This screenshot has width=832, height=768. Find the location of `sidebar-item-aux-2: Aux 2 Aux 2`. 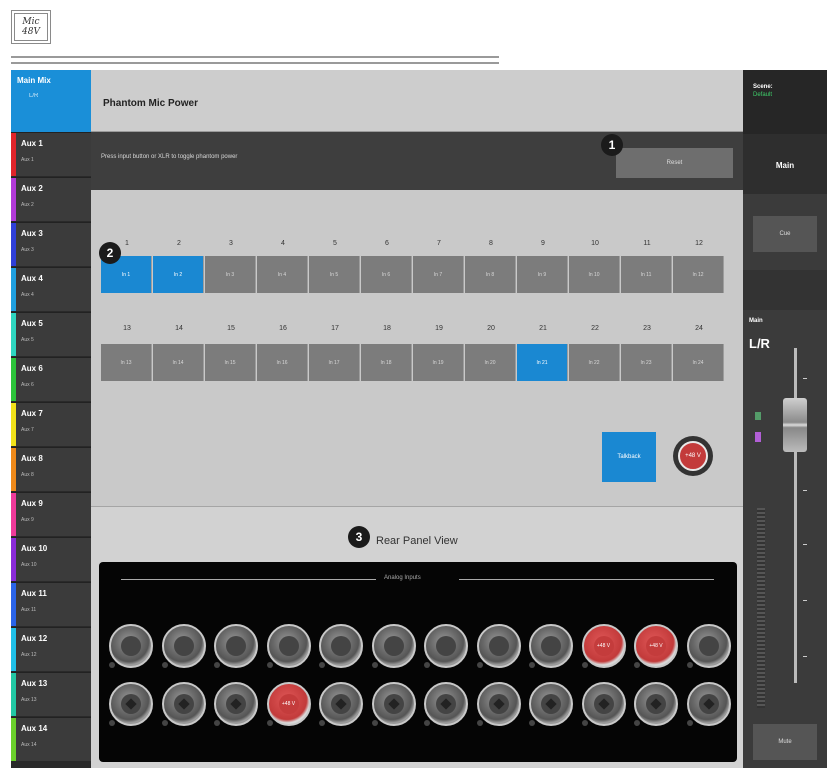

sidebar-item-aux-2: Aux 2 Aux 2 is located at coordinates (51, 199).